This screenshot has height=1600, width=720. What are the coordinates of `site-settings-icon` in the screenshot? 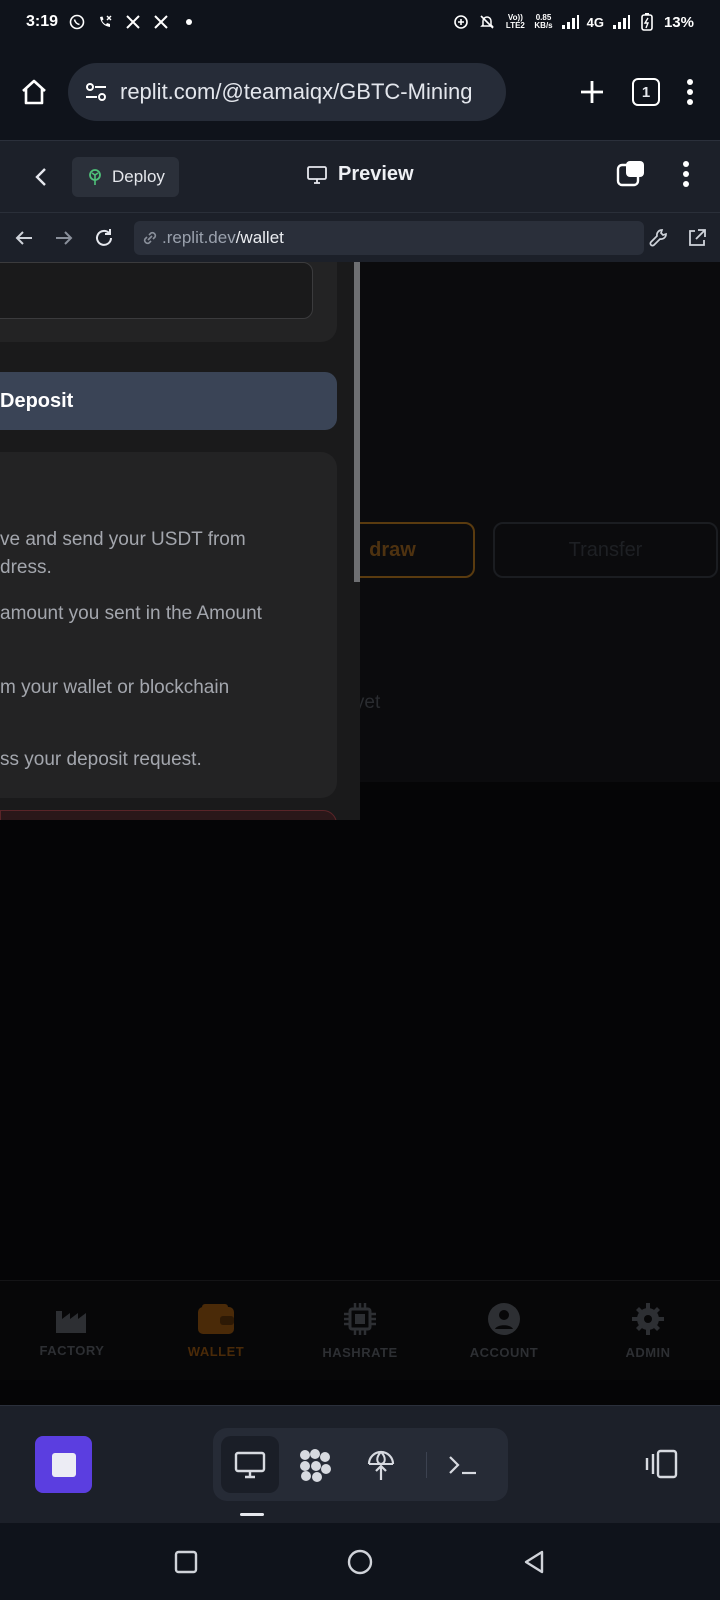 It's located at (96, 92).